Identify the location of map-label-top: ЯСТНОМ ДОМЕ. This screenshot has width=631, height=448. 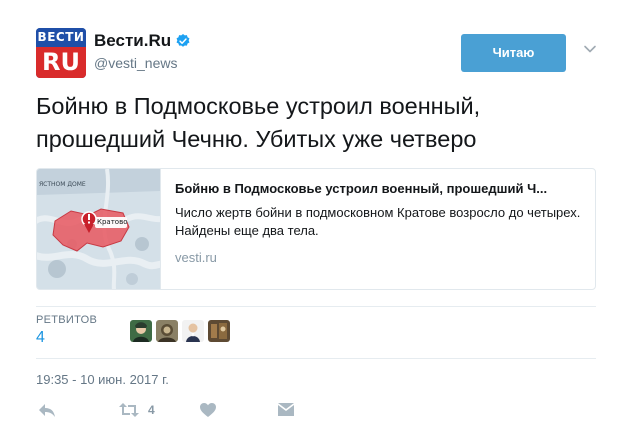
(62, 184).